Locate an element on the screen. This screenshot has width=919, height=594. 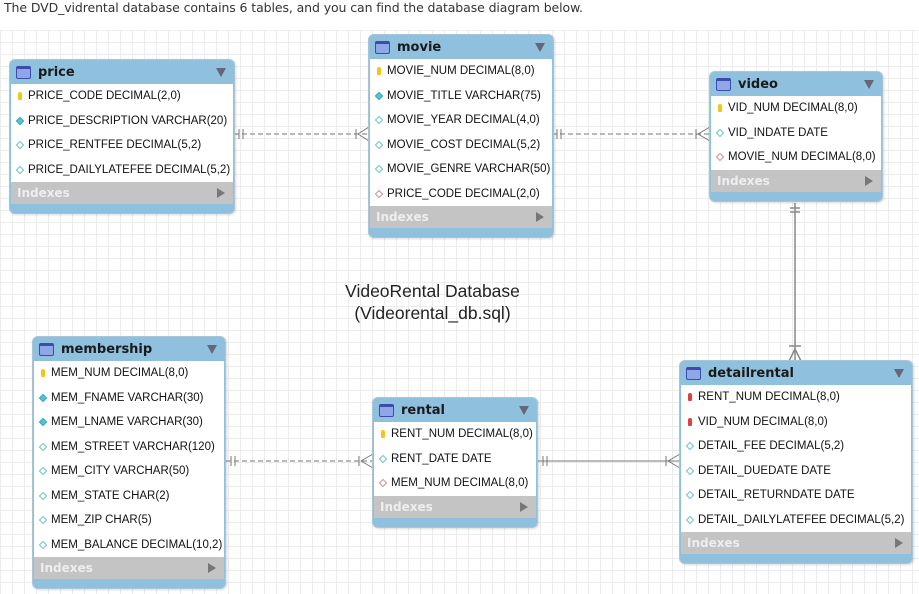
column-definition: MOVIE_GENRE VARCHAR(50) is located at coordinates (469, 169).